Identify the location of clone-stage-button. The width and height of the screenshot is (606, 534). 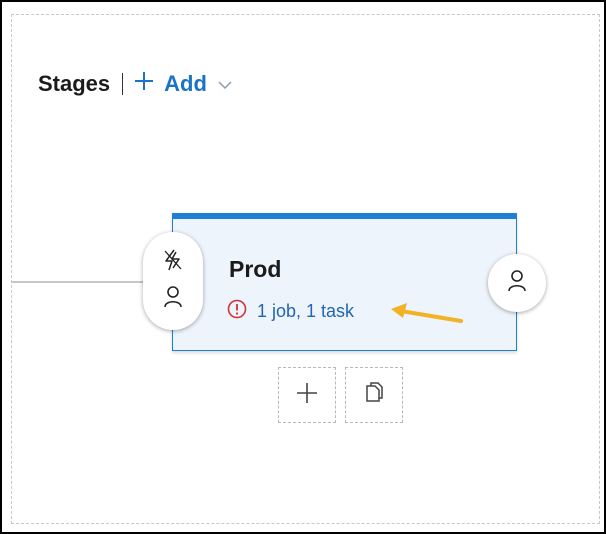
(374, 395).